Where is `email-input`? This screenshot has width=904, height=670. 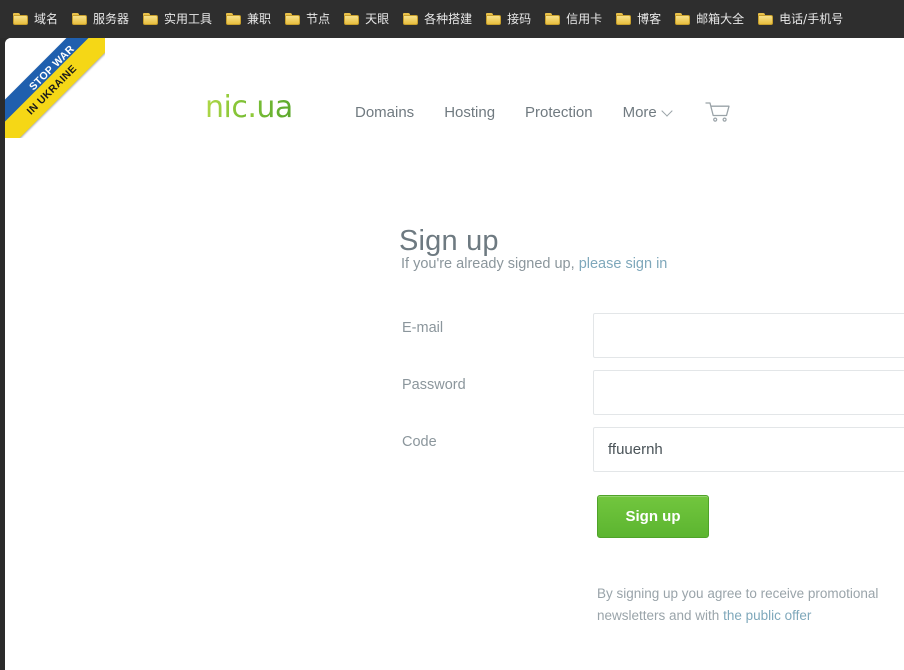 email-input is located at coordinates (748, 335).